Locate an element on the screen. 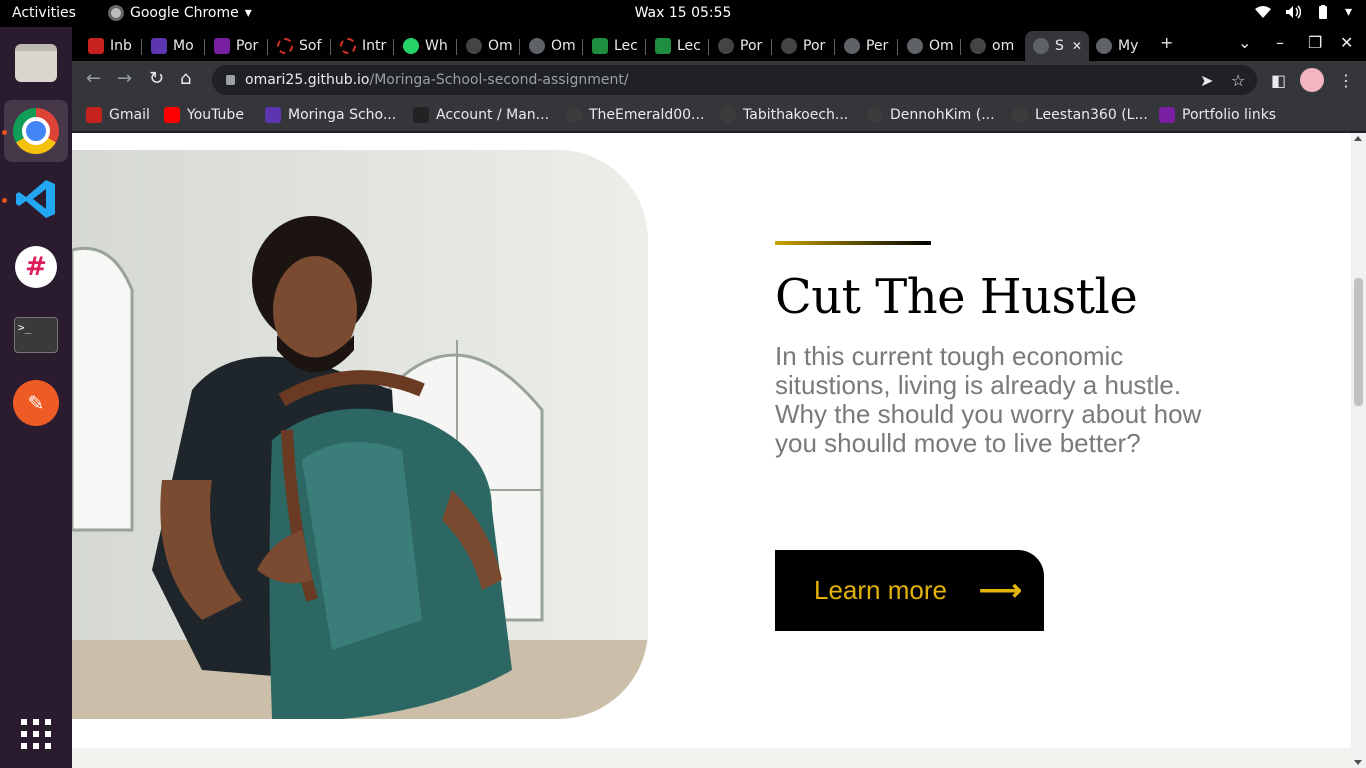 Image resolution: width=1366 pixels, height=768 pixels. dock-slack: # is located at coordinates (36, 267).